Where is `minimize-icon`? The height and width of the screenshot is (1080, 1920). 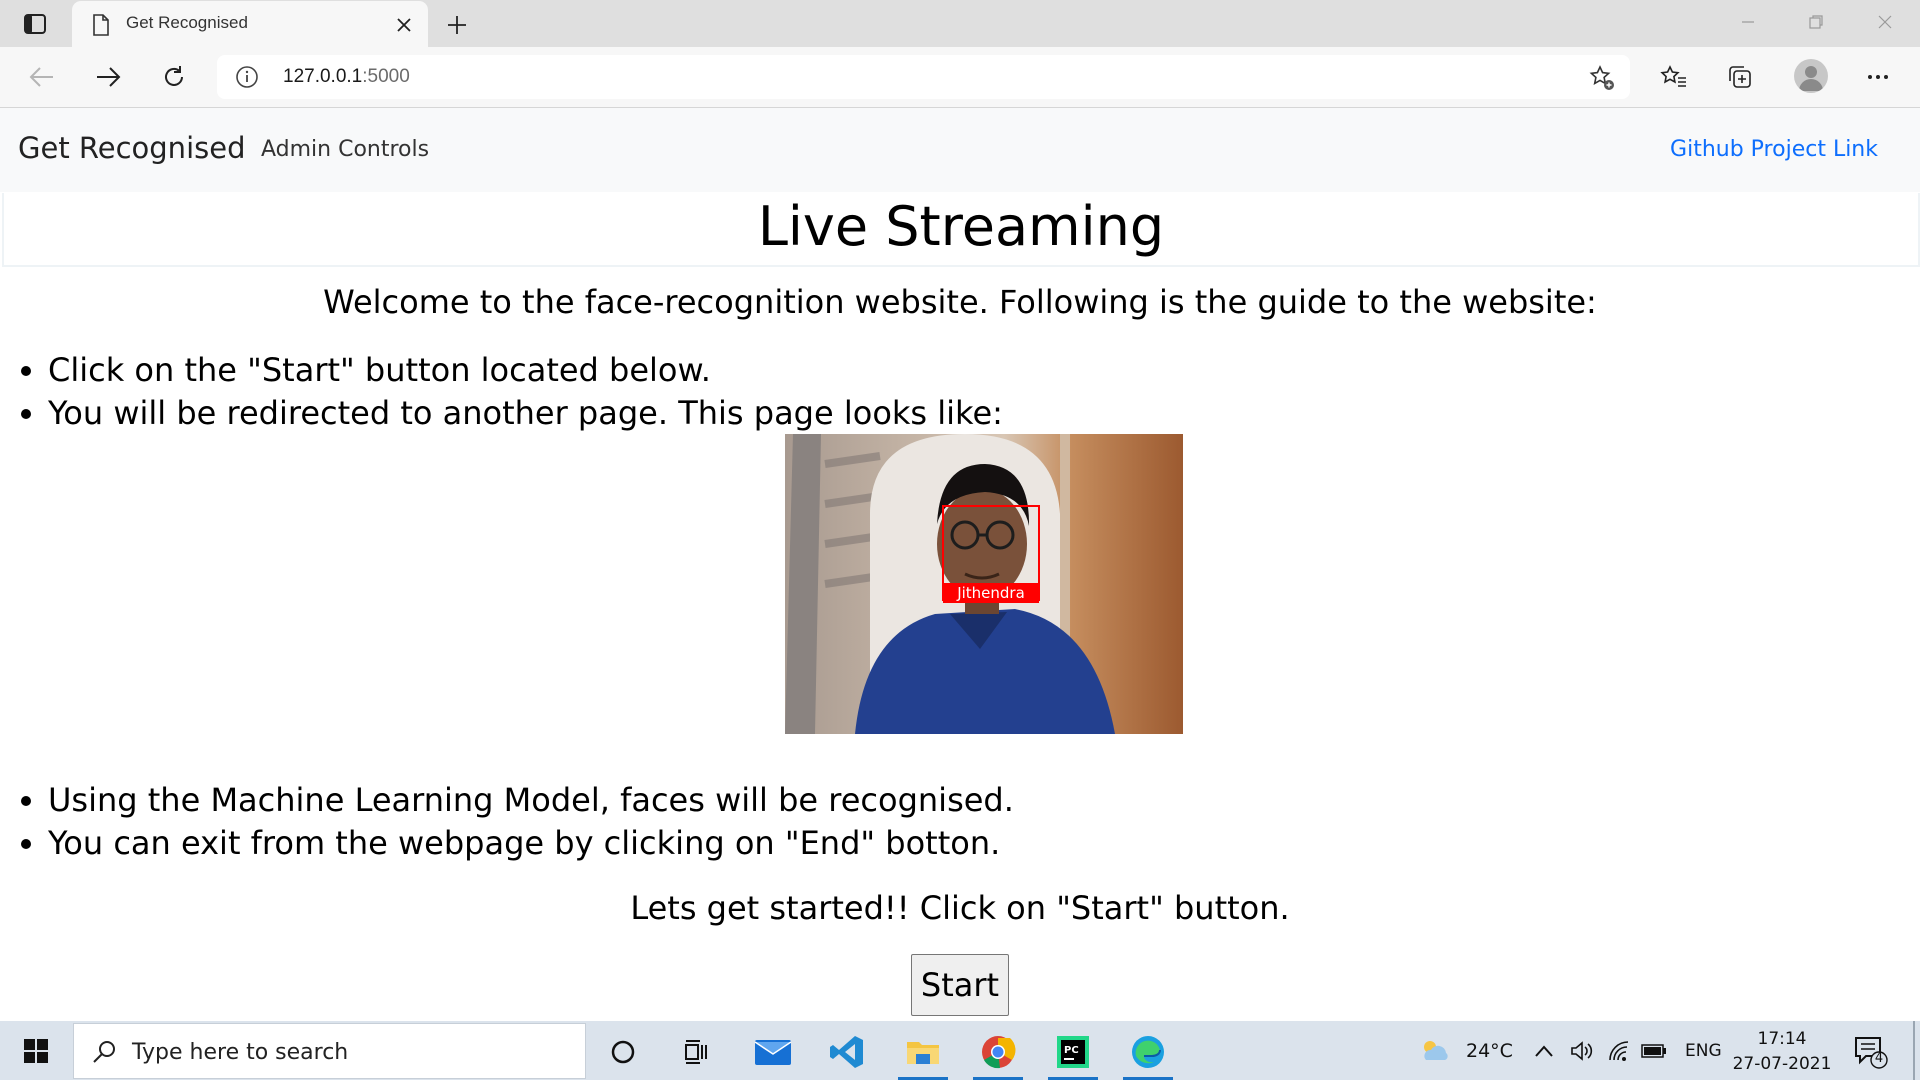 minimize-icon is located at coordinates (1748, 22).